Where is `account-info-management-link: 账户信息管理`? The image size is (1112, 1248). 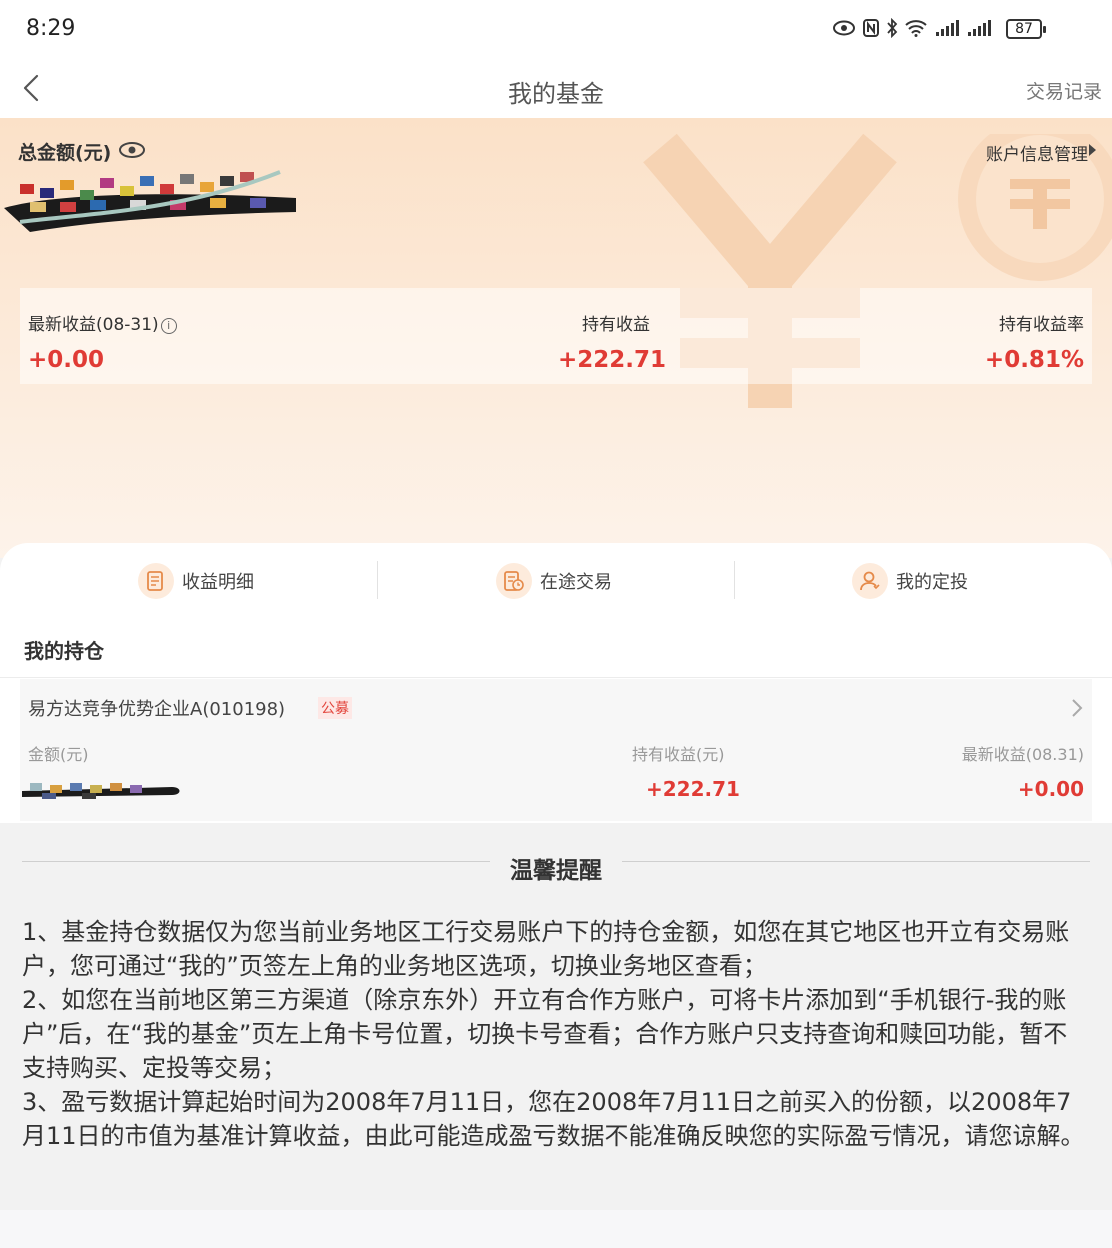
account-info-management-link: 账户信息管理 is located at coordinates (1037, 152).